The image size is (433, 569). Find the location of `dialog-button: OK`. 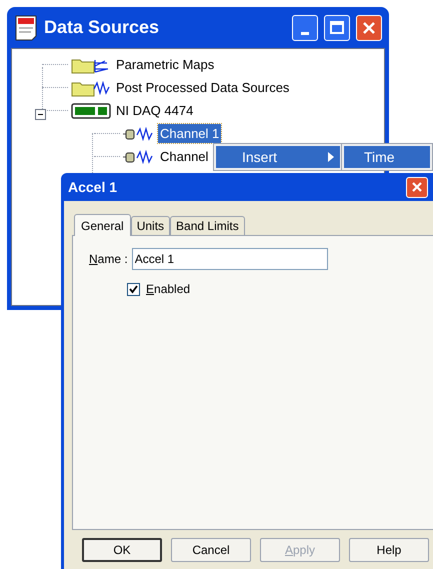

dialog-button: OK is located at coordinates (122, 550).